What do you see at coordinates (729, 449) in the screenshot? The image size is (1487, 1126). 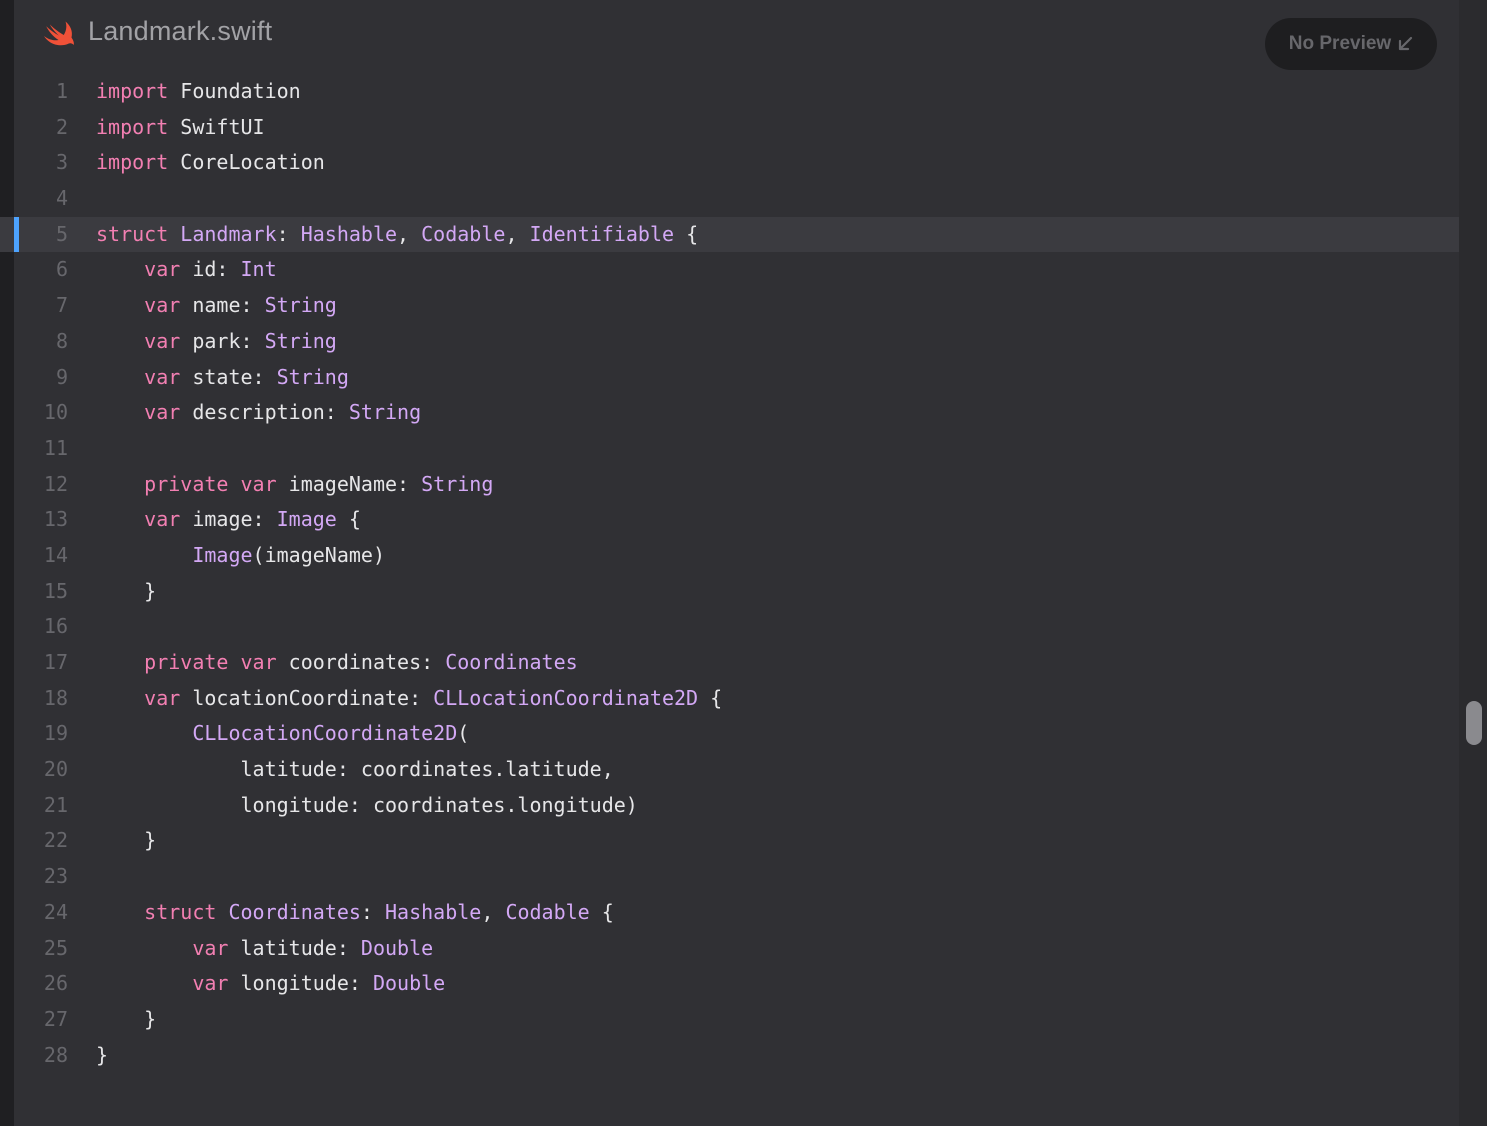 I see `code-line: 11` at bounding box center [729, 449].